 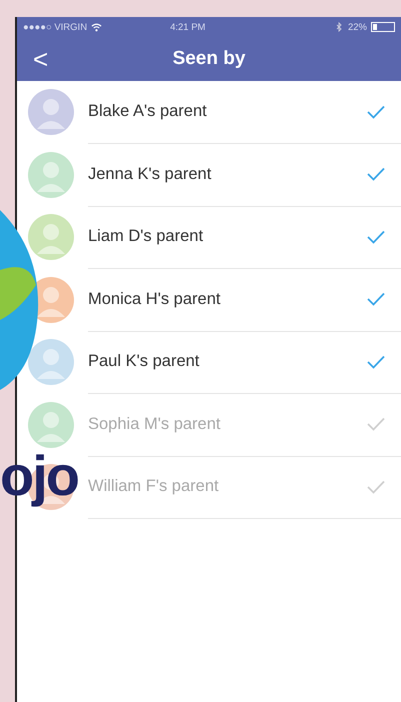 What do you see at coordinates (188, 27) in the screenshot?
I see `time-text: 4:21 PM` at bounding box center [188, 27].